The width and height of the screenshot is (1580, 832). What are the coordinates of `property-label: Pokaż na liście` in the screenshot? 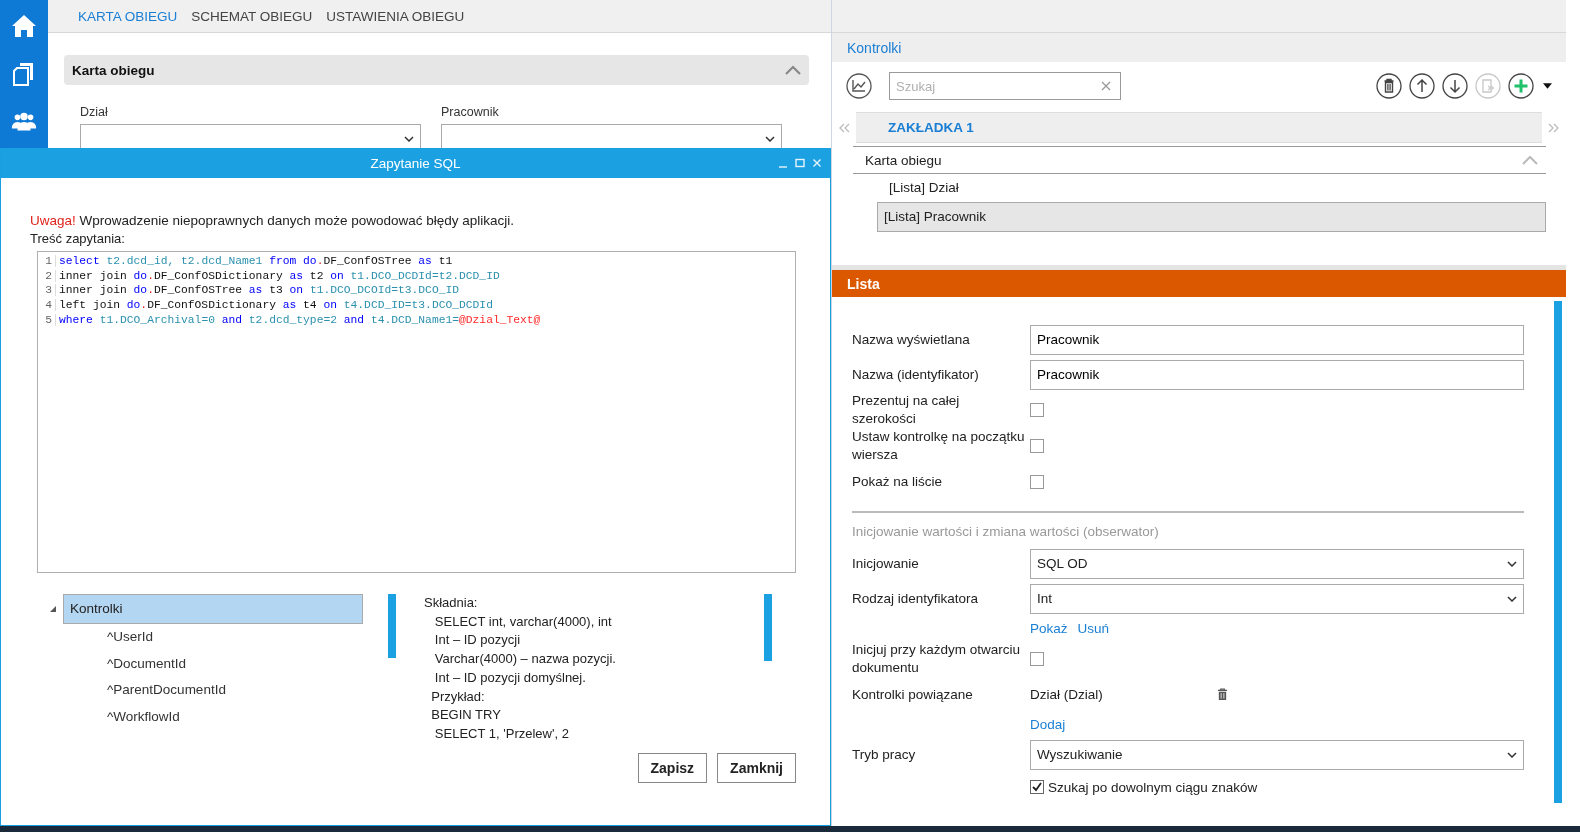 It's located at (898, 481).